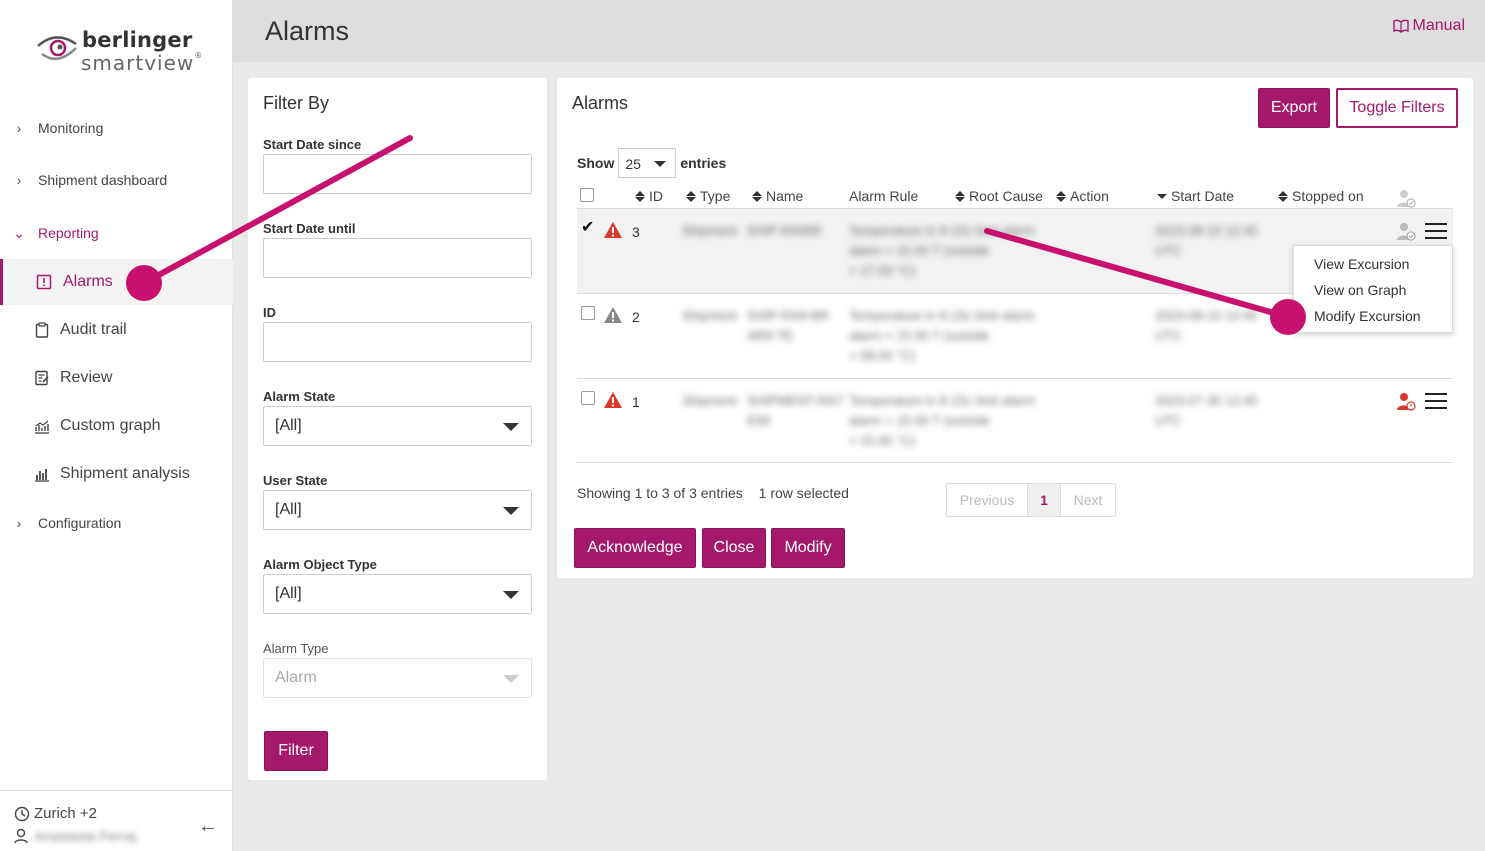 Image resolution: width=1485 pixels, height=851 pixels. Describe the element at coordinates (942, 230) in the screenshot. I see `row-rule: Temperature in 8-15c limit alarm` at that location.